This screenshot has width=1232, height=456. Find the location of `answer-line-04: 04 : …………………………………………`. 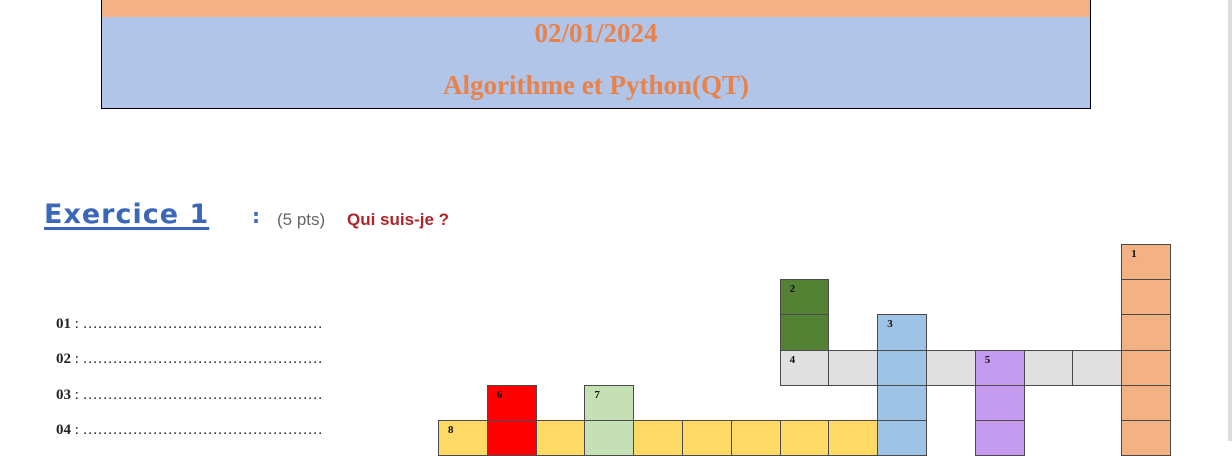

answer-line-04: 04 : ………………………………………… is located at coordinates (189, 430).